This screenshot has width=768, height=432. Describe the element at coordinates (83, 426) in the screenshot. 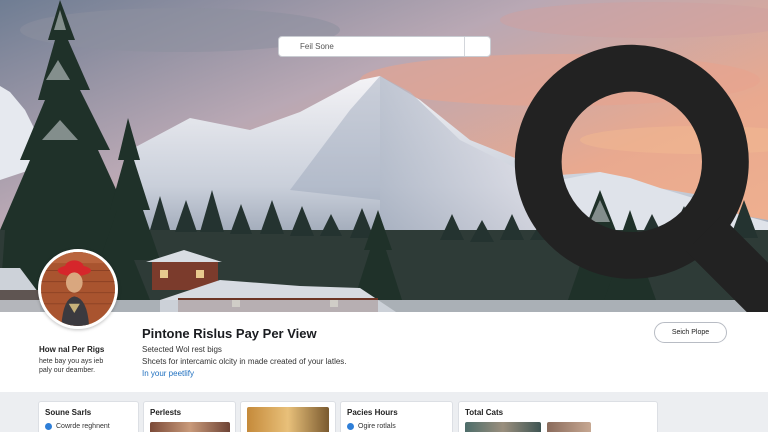

I see `card-stat-label: Cowrde reghnent` at that location.